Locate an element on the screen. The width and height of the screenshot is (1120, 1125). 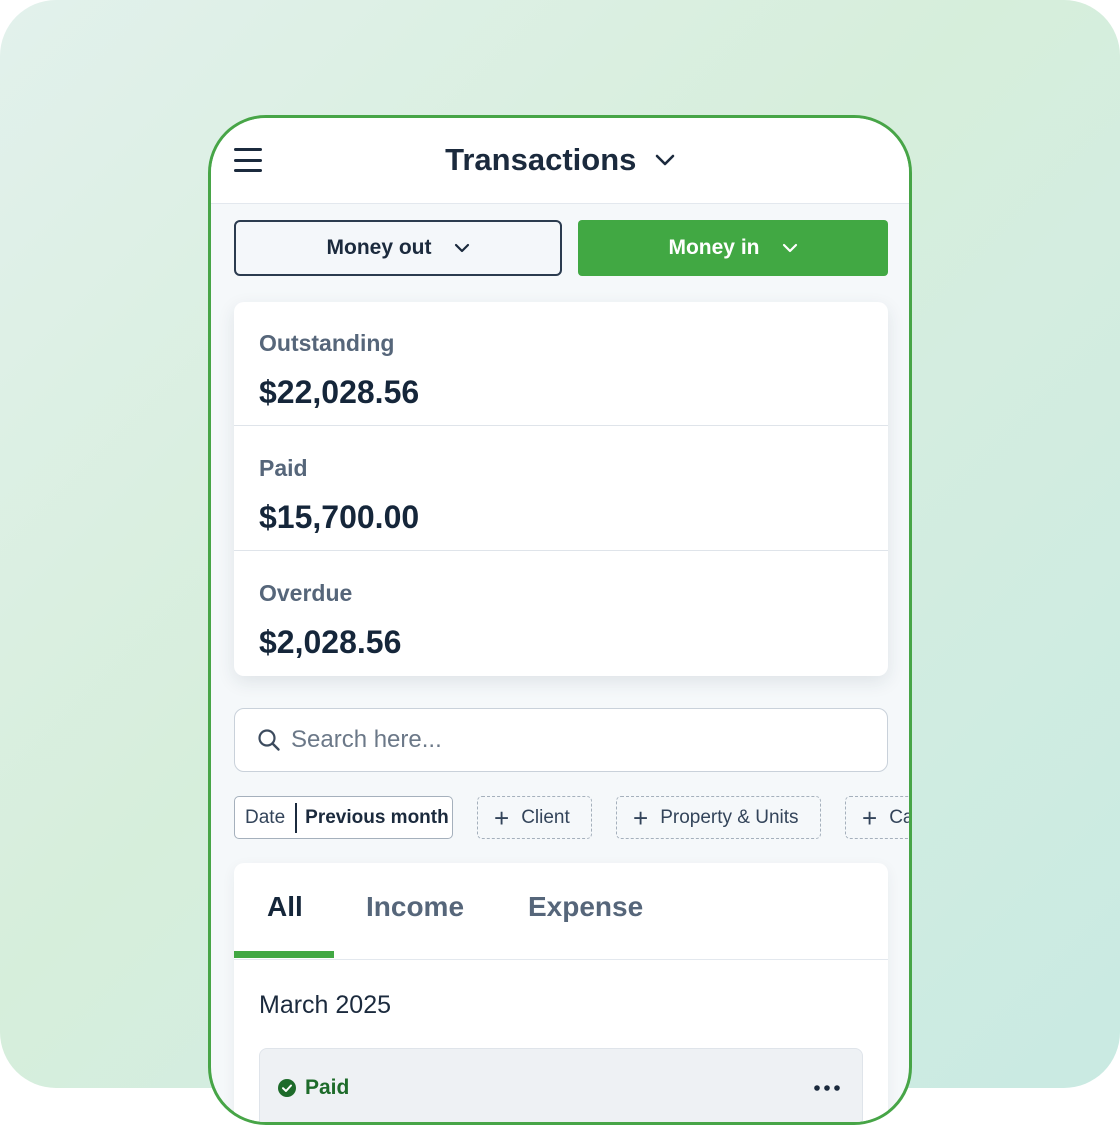
app-header: Transactions is located at coordinates (560, 161).